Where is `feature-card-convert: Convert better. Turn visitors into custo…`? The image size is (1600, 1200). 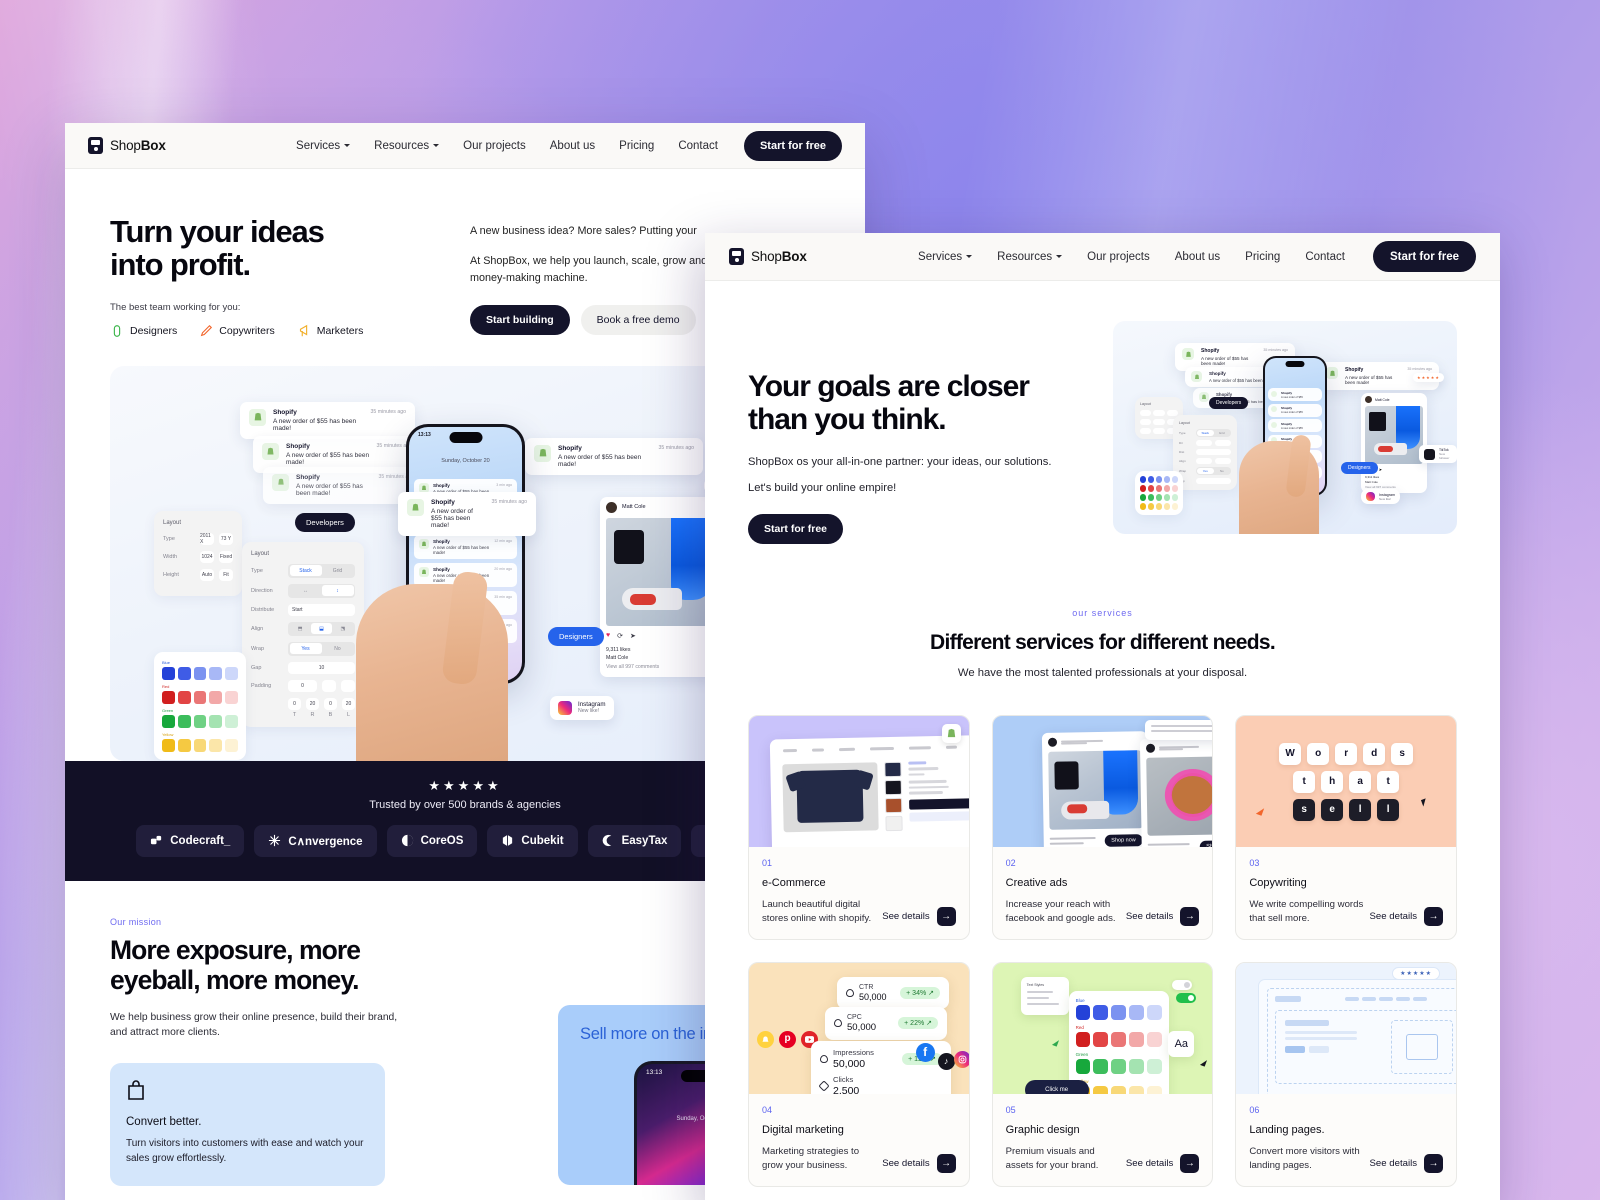 feature-card-convert: Convert better. Turn visitors into custo… is located at coordinates (247, 1124).